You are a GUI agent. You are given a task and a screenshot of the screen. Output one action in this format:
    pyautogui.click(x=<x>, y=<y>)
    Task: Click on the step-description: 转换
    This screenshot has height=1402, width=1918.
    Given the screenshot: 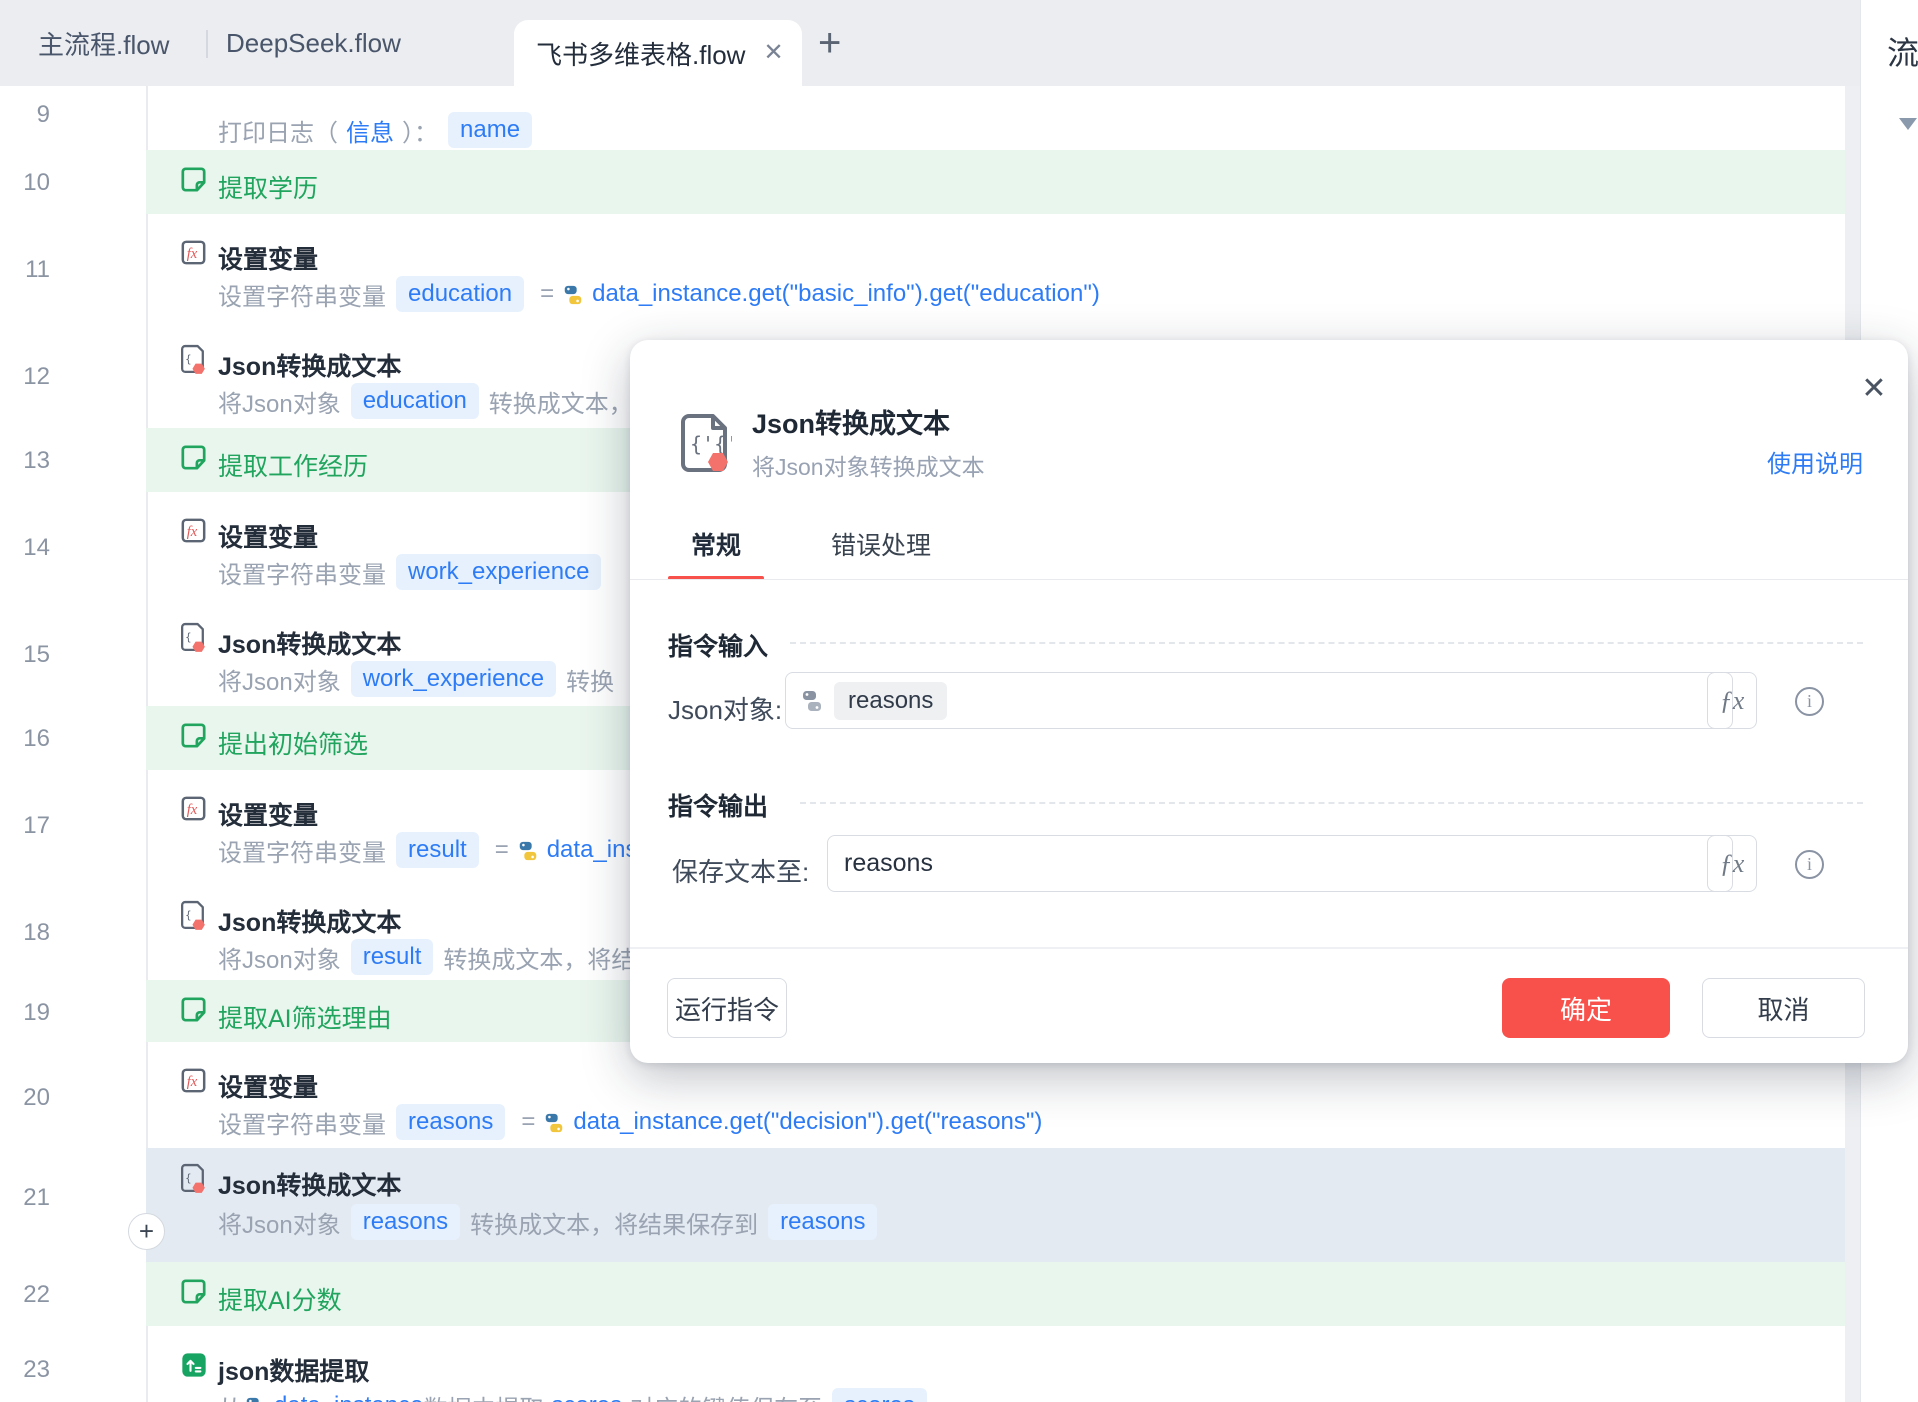 What is the action you would take?
    pyautogui.click(x=590, y=682)
    